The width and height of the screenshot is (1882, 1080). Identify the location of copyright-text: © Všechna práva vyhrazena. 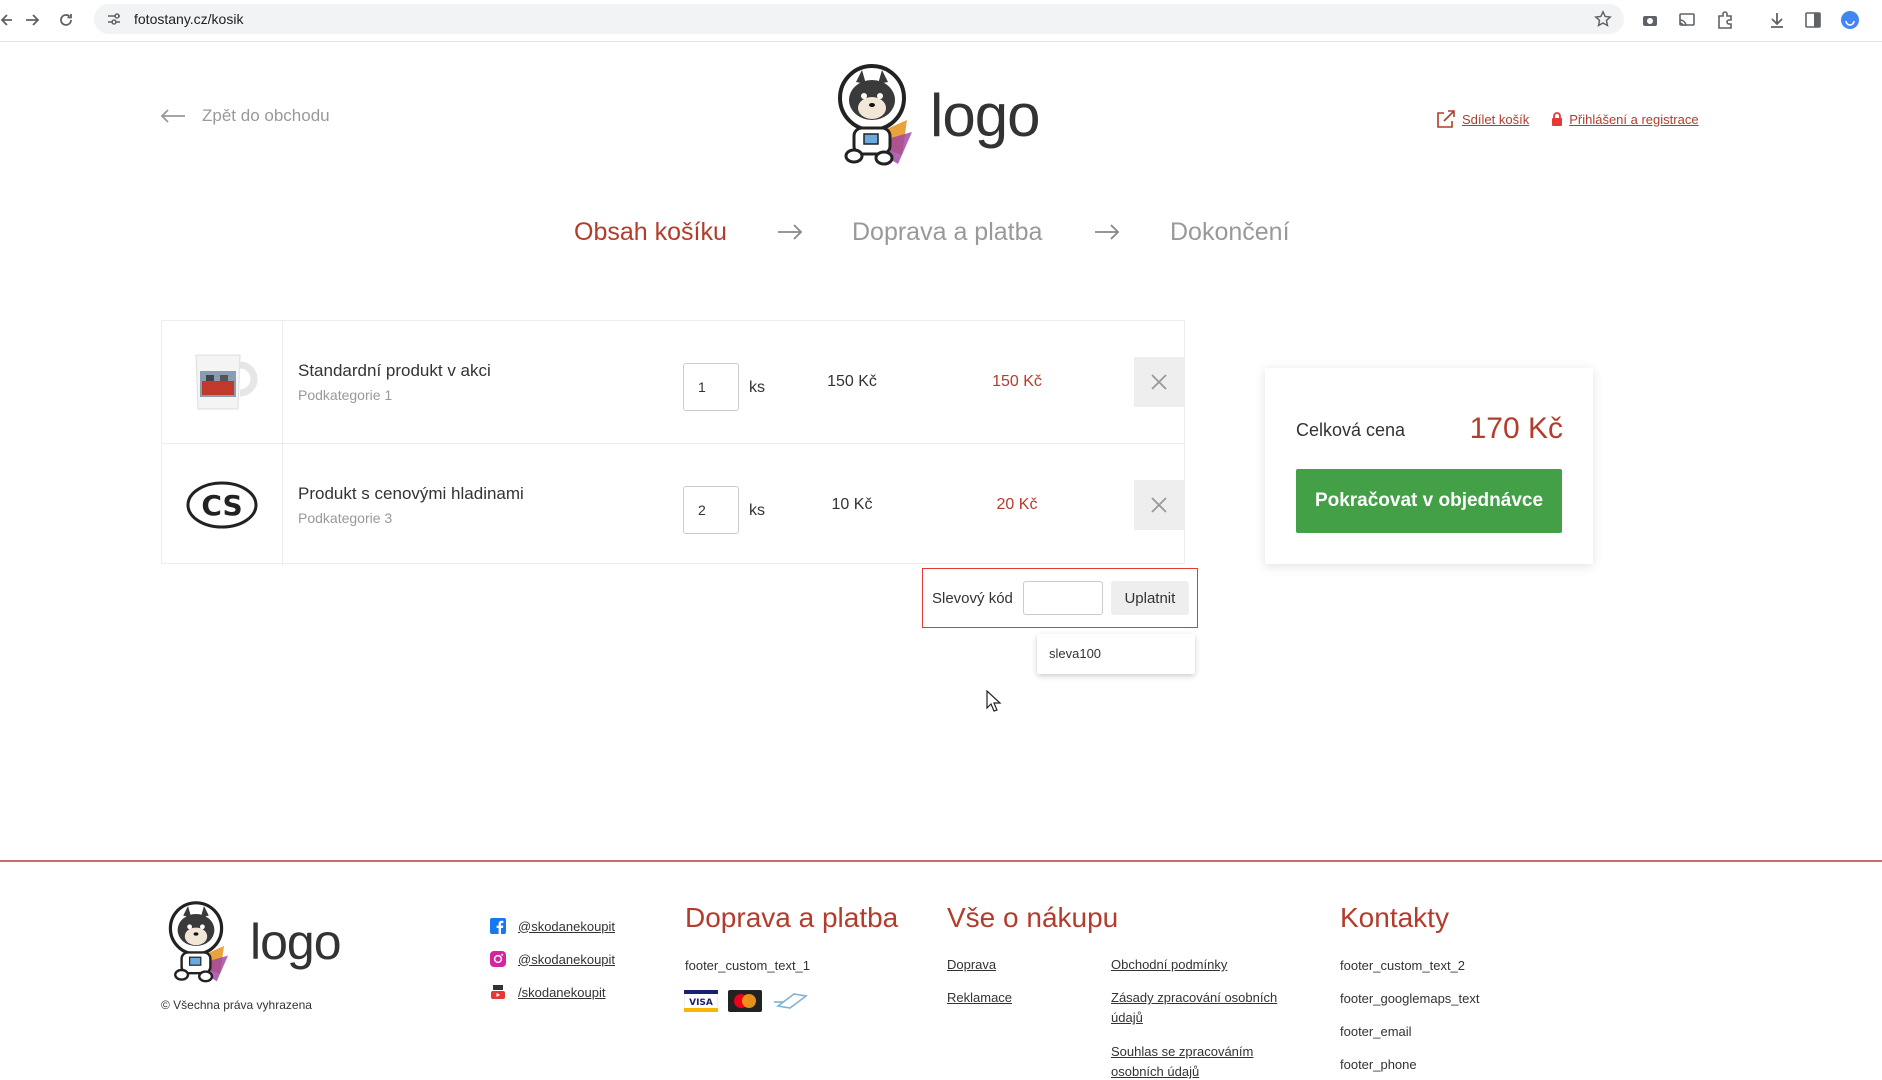
(236, 1005).